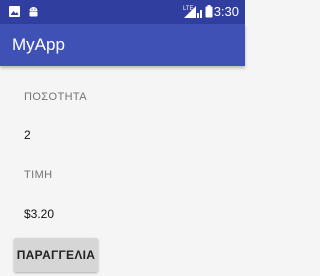  Describe the element at coordinates (226, 11) in the screenshot. I see `status-time: 3:30` at that location.